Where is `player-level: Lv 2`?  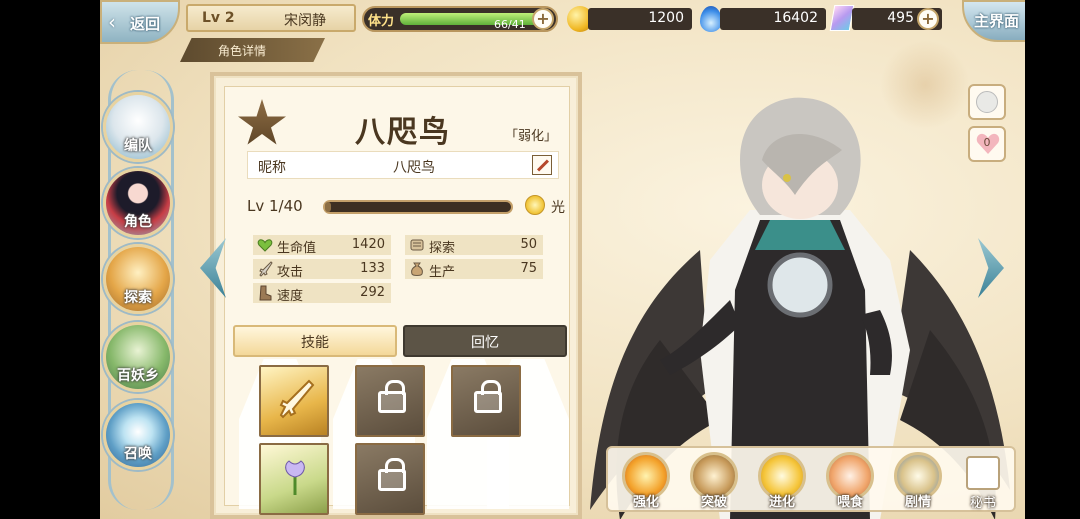
player-level: Lv 2 is located at coordinates (218, 18).